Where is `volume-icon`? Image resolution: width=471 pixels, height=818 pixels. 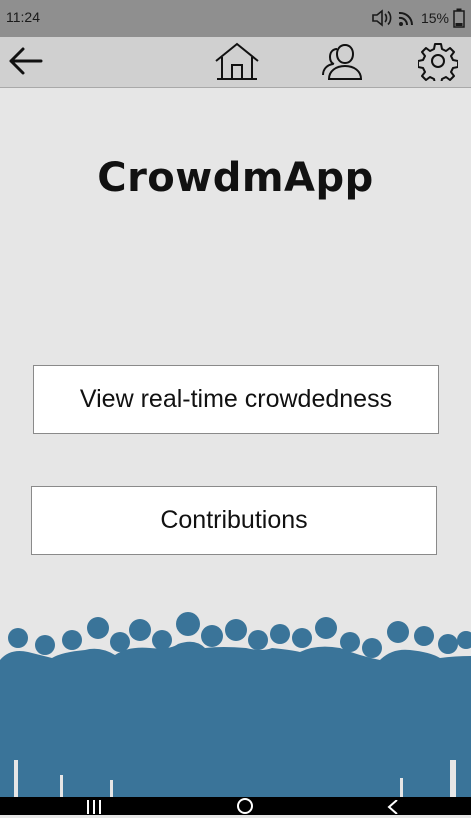 volume-icon is located at coordinates (382, 18).